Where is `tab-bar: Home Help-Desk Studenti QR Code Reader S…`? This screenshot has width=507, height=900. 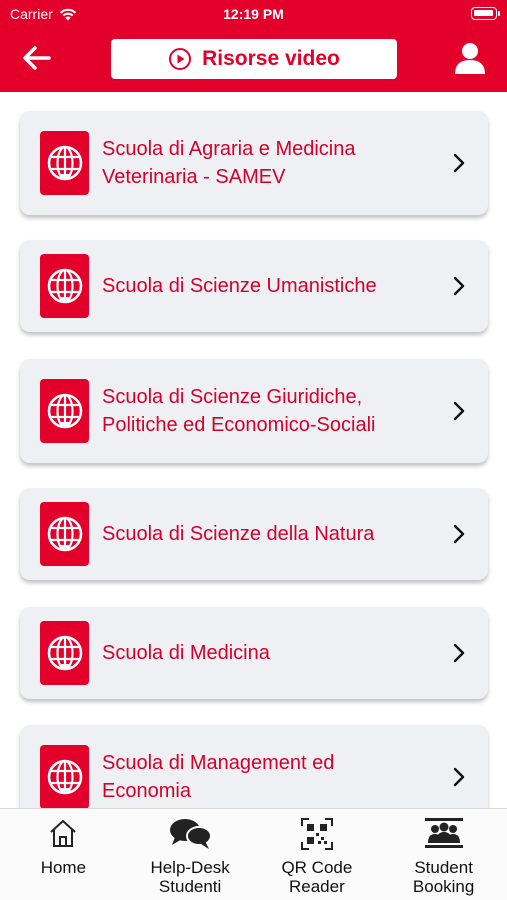
tab-bar: Home Help-Desk Studenti QR Code Reader S… is located at coordinates (253, 854).